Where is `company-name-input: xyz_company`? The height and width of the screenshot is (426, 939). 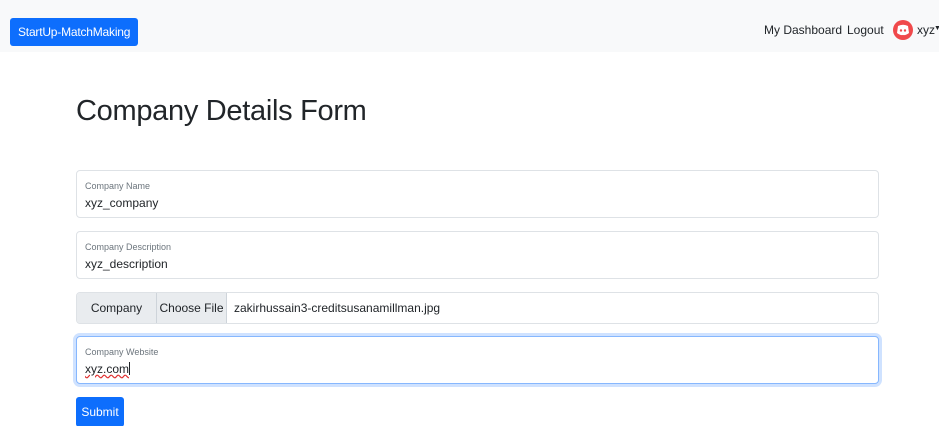
company-name-input: xyz_company is located at coordinates (121, 203).